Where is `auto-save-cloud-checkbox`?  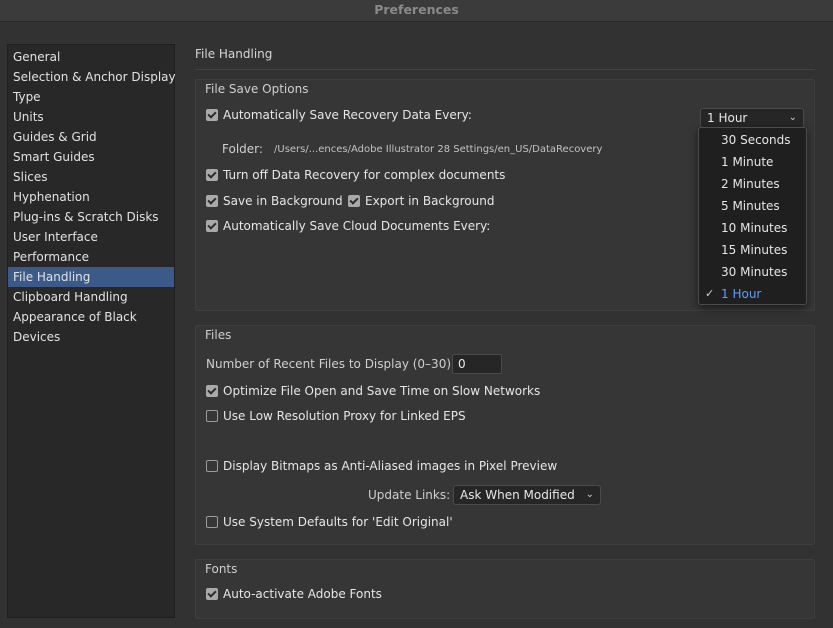 auto-save-cloud-checkbox is located at coordinates (212, 226).